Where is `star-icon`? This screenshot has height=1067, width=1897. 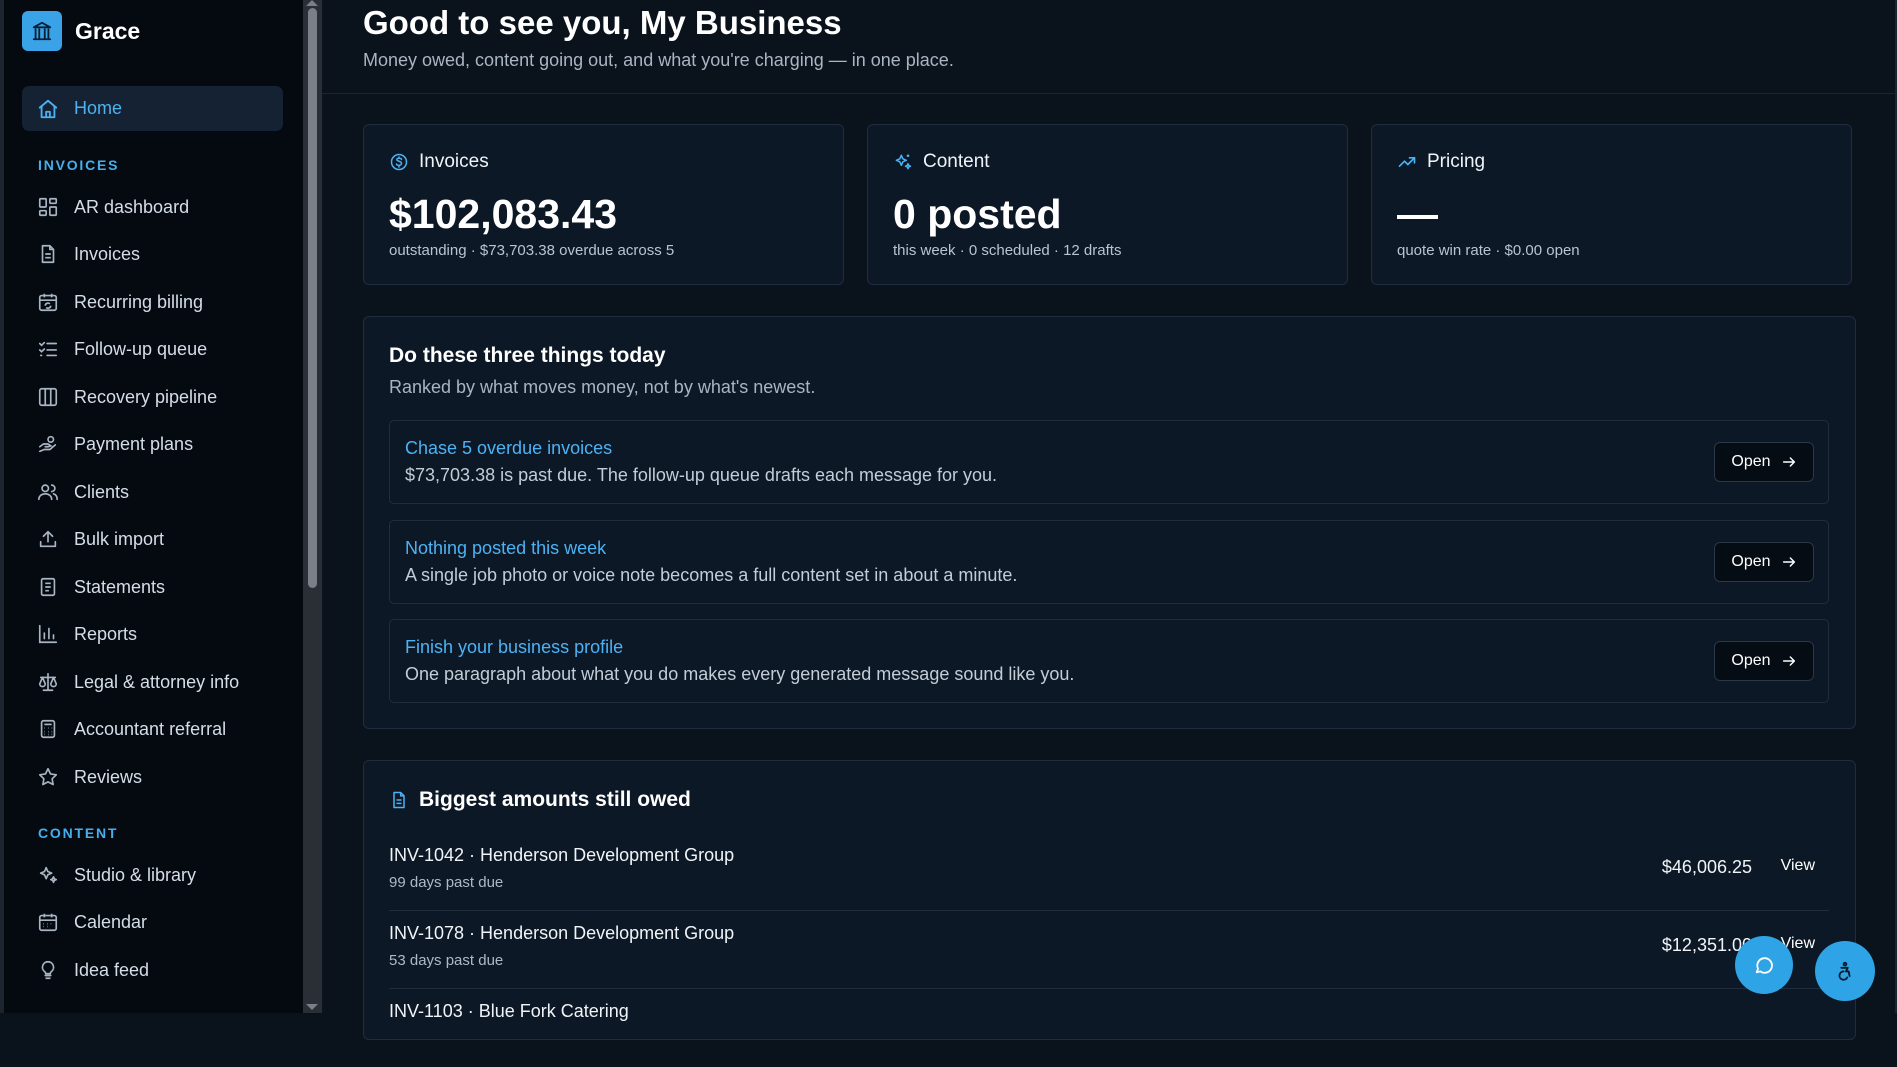
star-icon is located at coordinates (48, 777).